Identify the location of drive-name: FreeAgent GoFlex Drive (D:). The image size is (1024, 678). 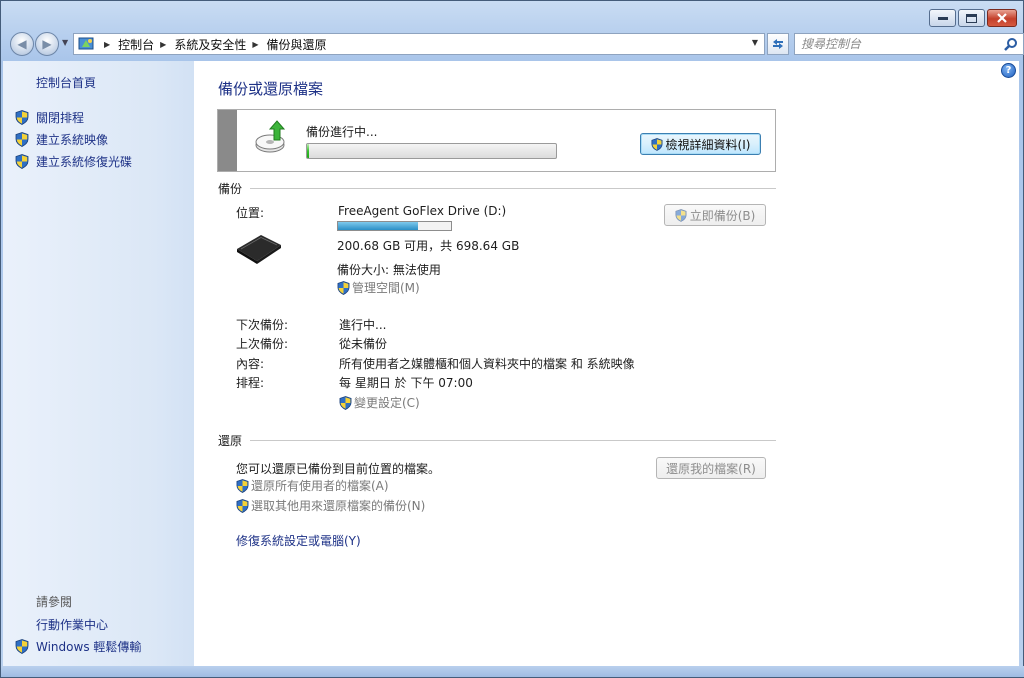
(422, 211).